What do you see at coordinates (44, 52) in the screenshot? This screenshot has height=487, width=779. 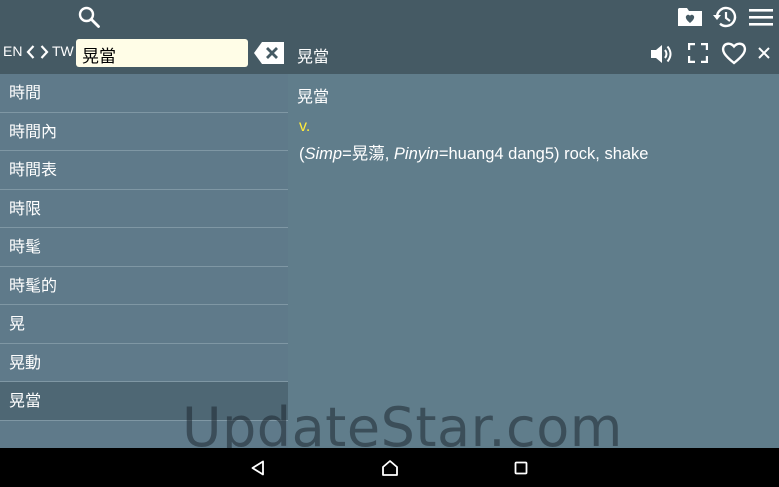 I see `chevron-right-icon` at bounding box center [44, 52].